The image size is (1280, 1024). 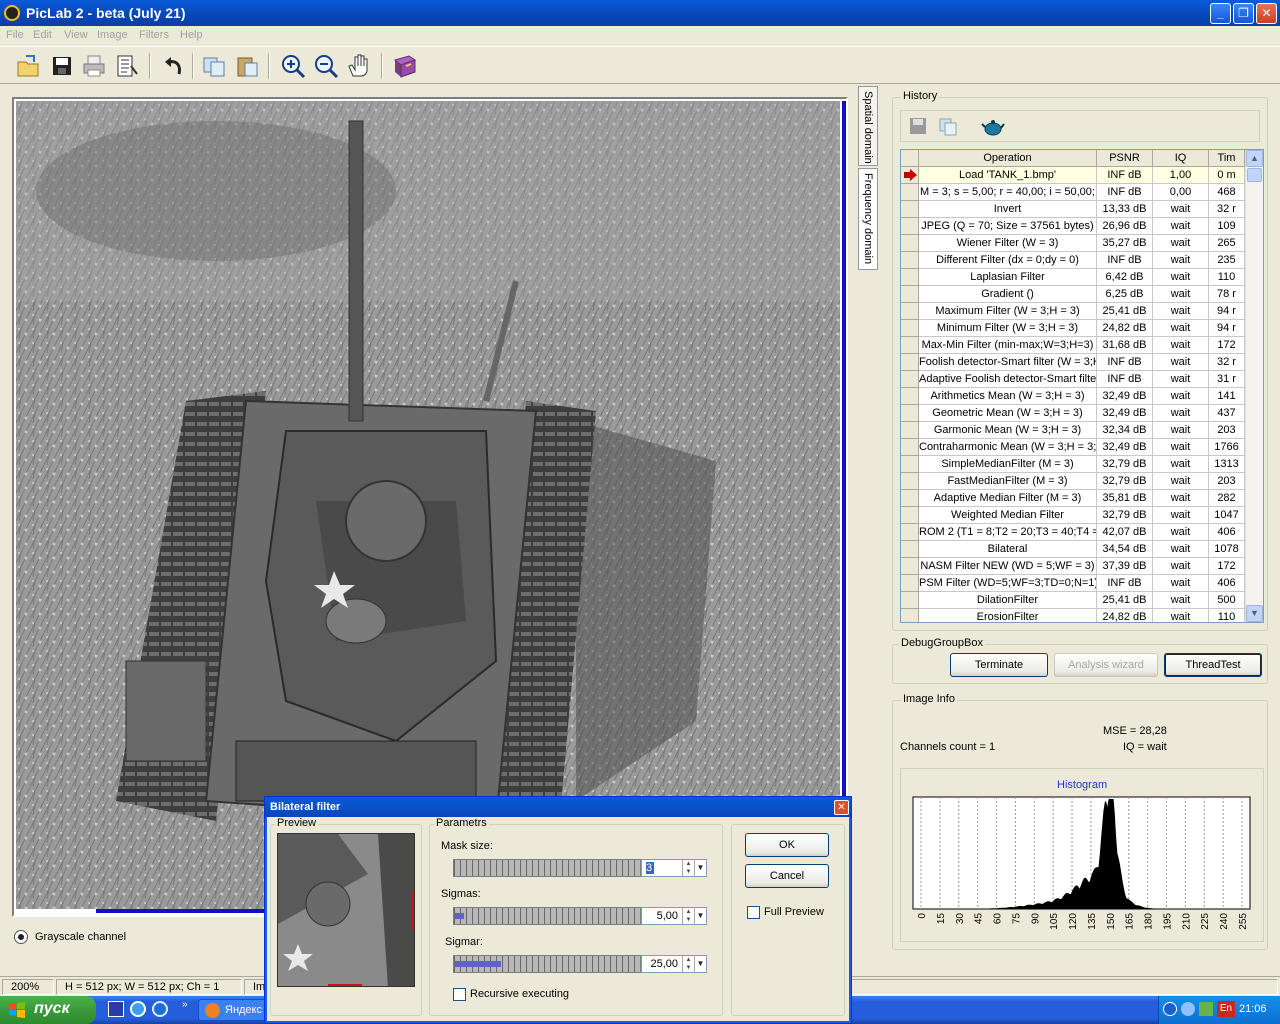 What do you see at coordinates (787, 845) in the screenshot?
I see `ok-button: OK` at bounding box center [787, 845].